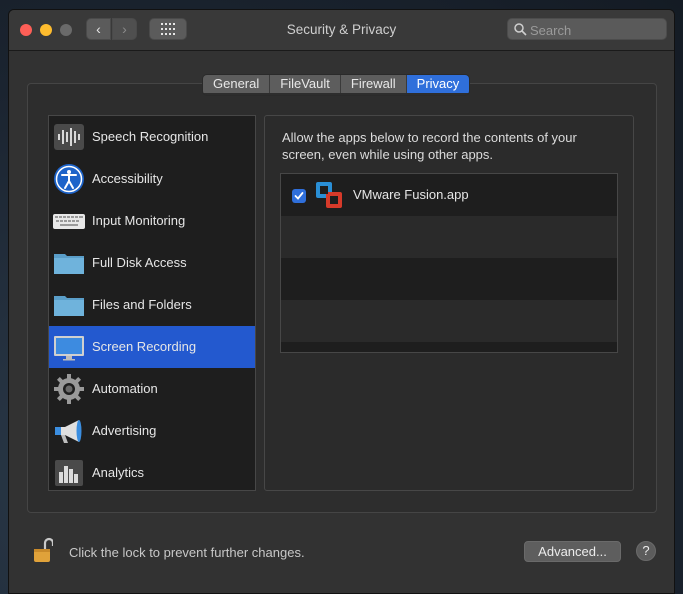 This screenshot has height=594, width=683. What do you see at coordinates (237, 84) in the screenshot?
I see `tab-general: General` at bounding box center [237, 84].